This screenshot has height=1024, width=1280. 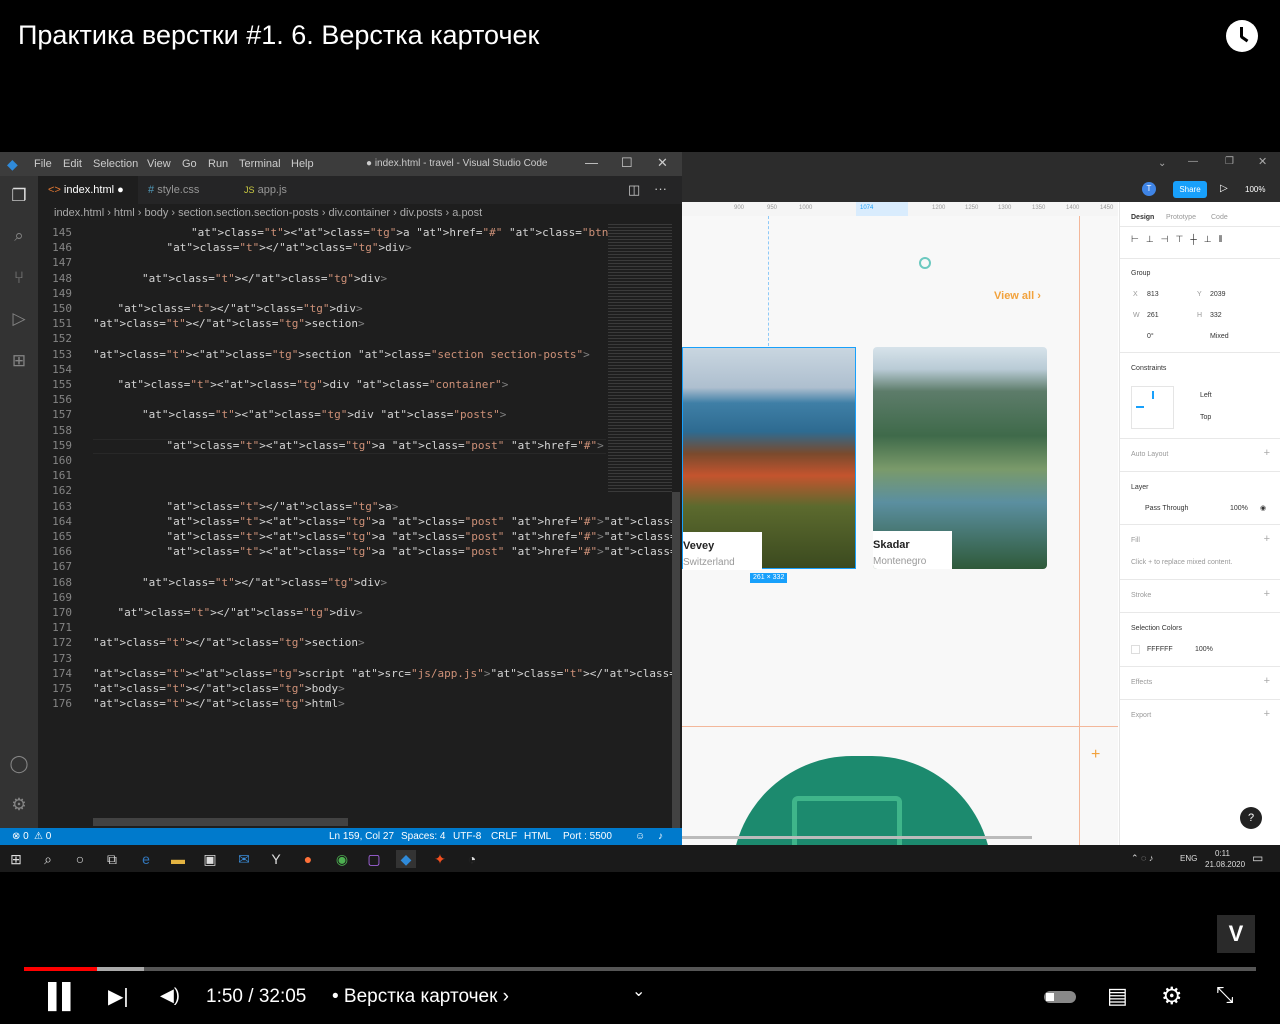 What do you see at coordinates (1239, 508) in the screenshot?
I see `layer-opacity: 100%` at bounding box center [1239, 508].